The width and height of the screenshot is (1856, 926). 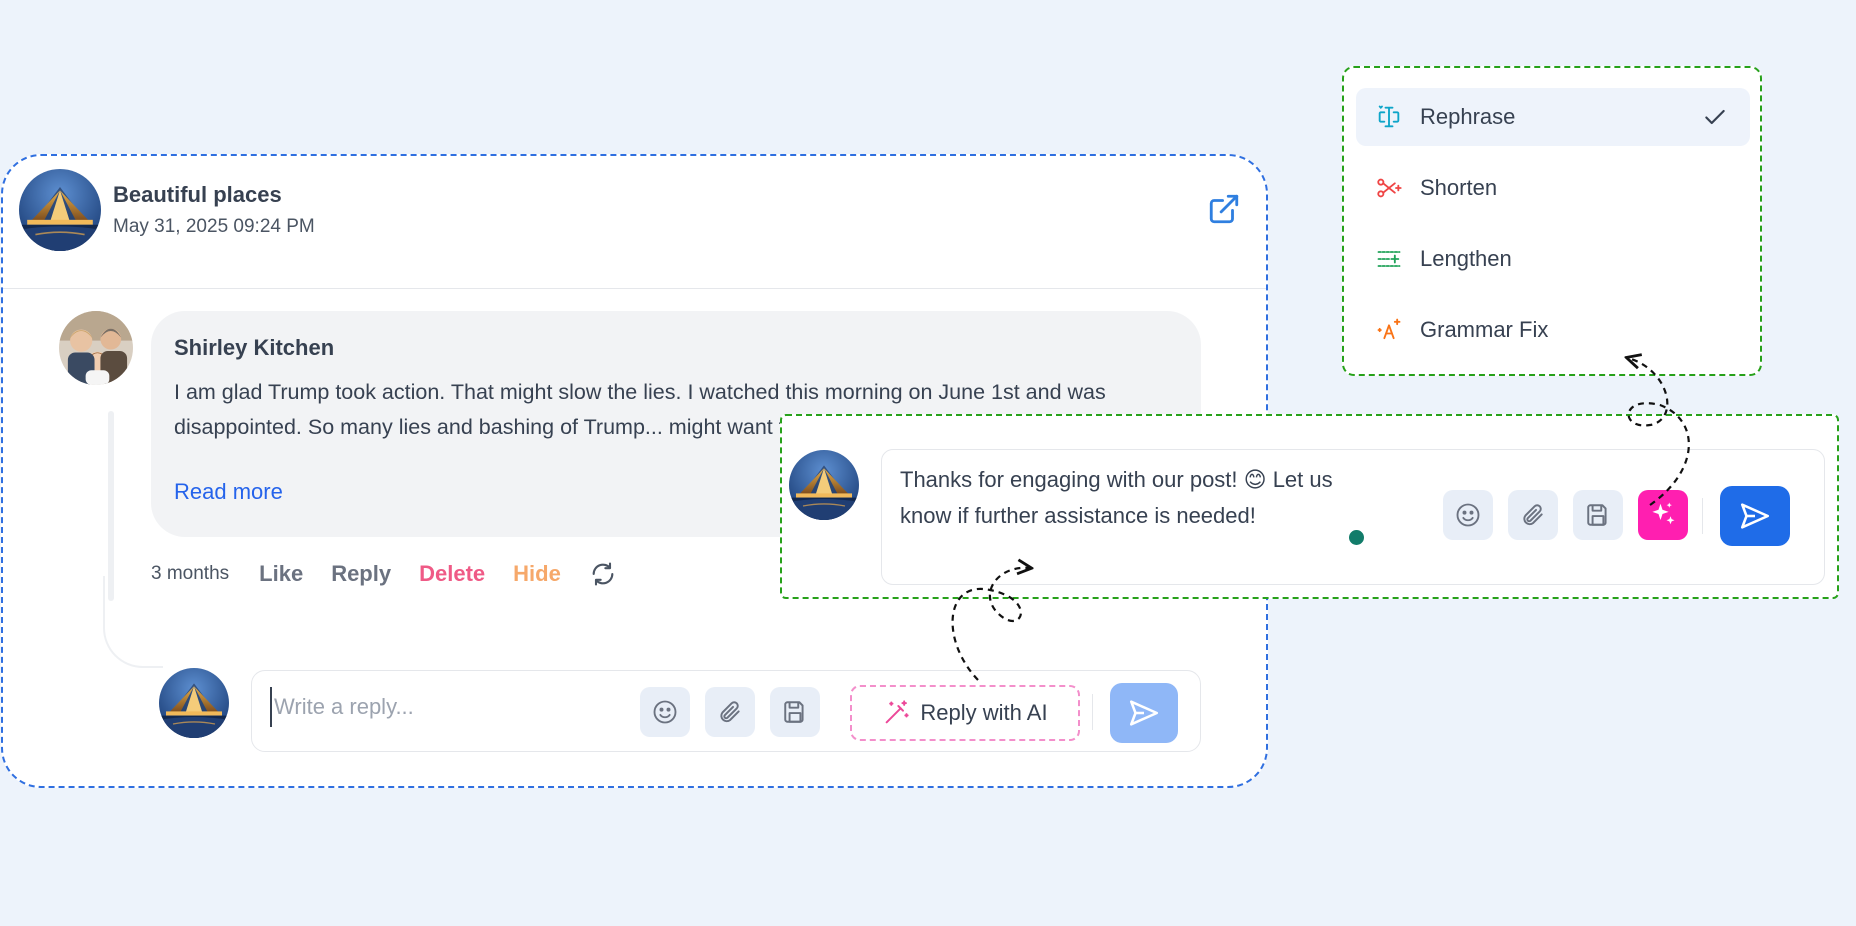 I want to click on compose-save-button, so click(x=1598, y=515).